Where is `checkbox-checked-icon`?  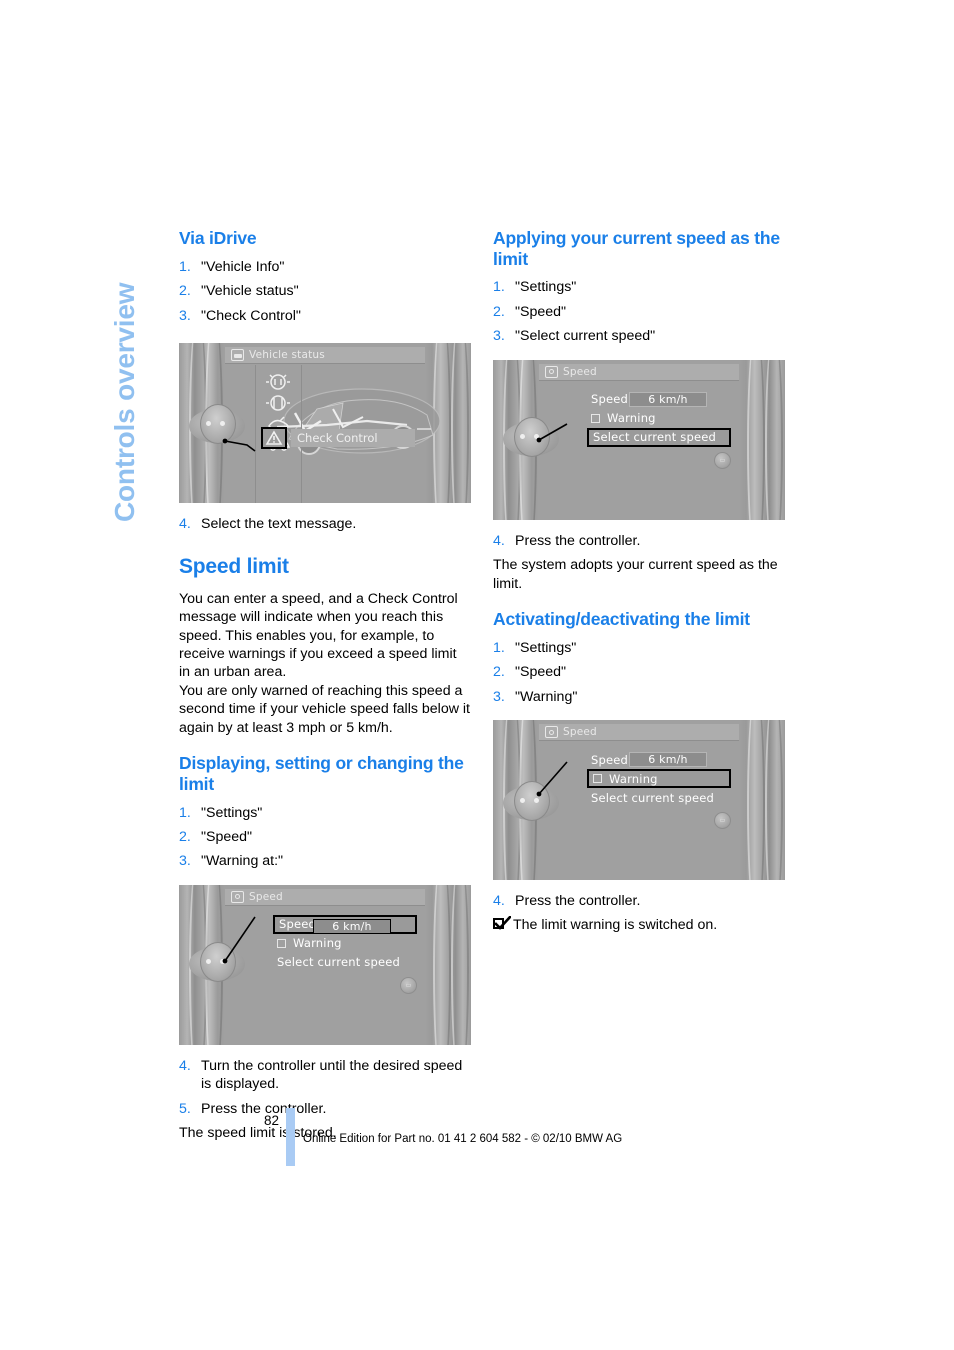
checkbox-checked-icon is located at coordinates (502, 924).